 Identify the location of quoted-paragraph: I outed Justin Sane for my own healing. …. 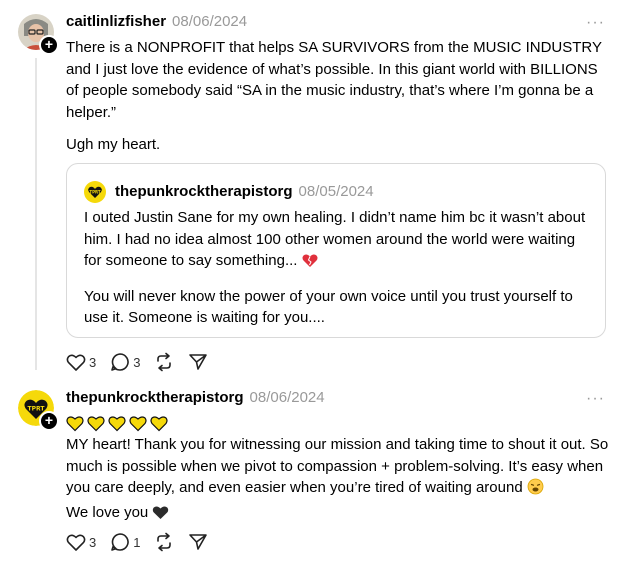
(339, 241).